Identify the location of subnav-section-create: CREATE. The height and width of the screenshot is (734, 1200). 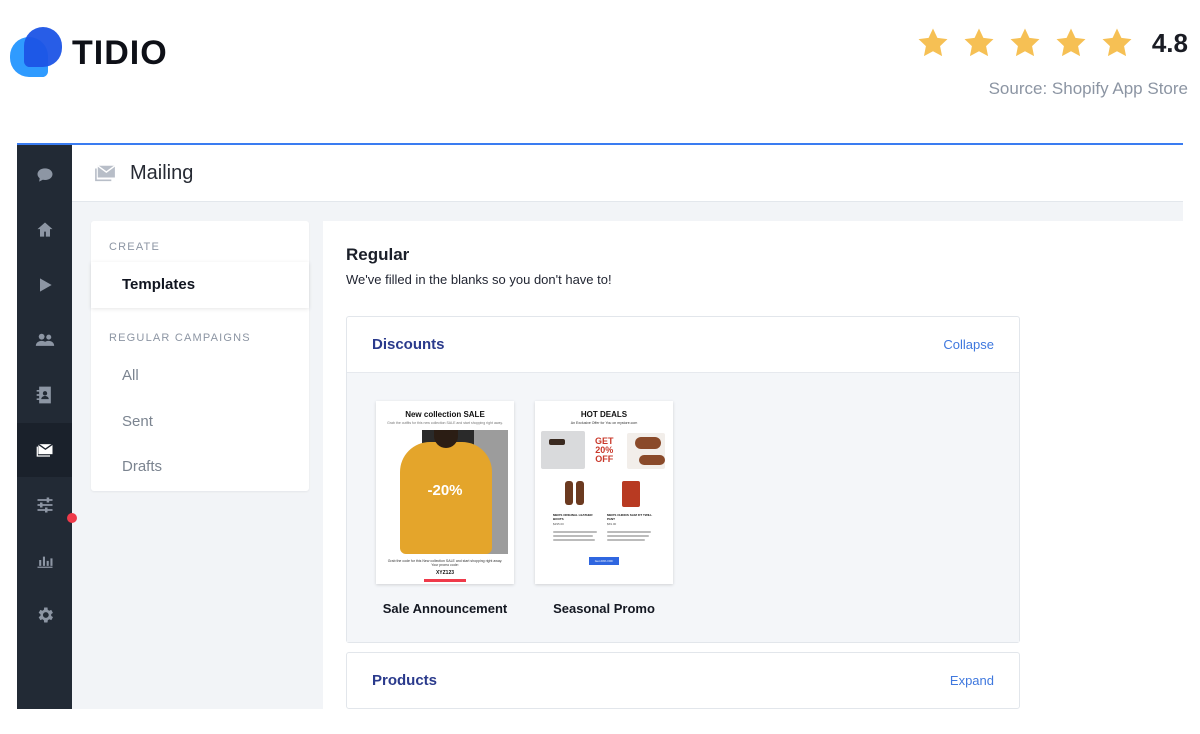
(135, 247).